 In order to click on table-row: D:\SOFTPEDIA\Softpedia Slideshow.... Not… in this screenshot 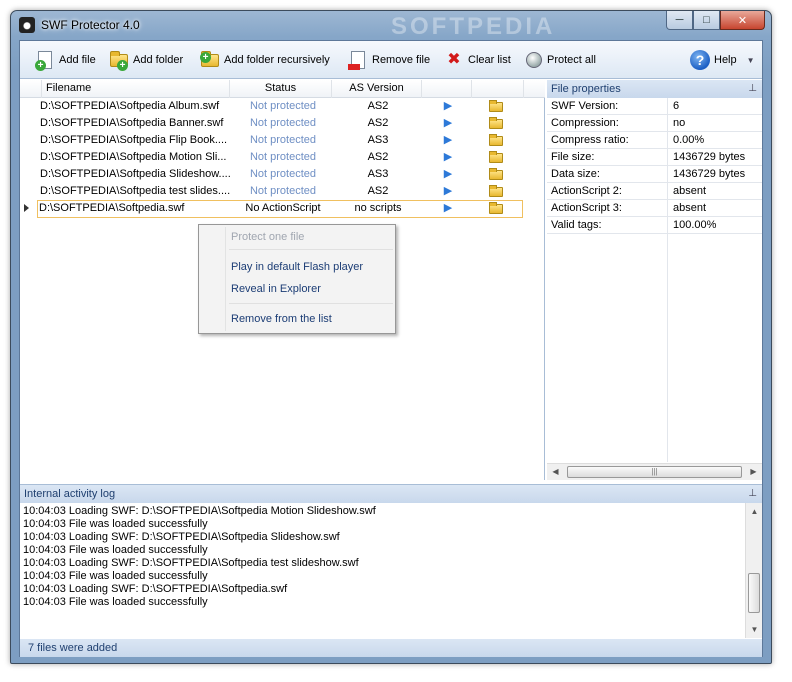, I will do `click(282, 174)`.